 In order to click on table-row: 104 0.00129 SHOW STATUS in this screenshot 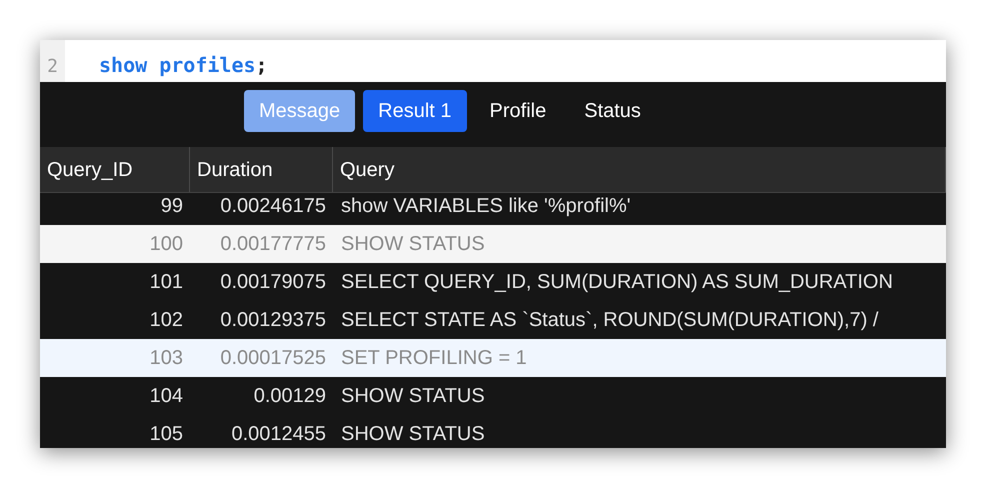, I will do `click(493, 396)`.